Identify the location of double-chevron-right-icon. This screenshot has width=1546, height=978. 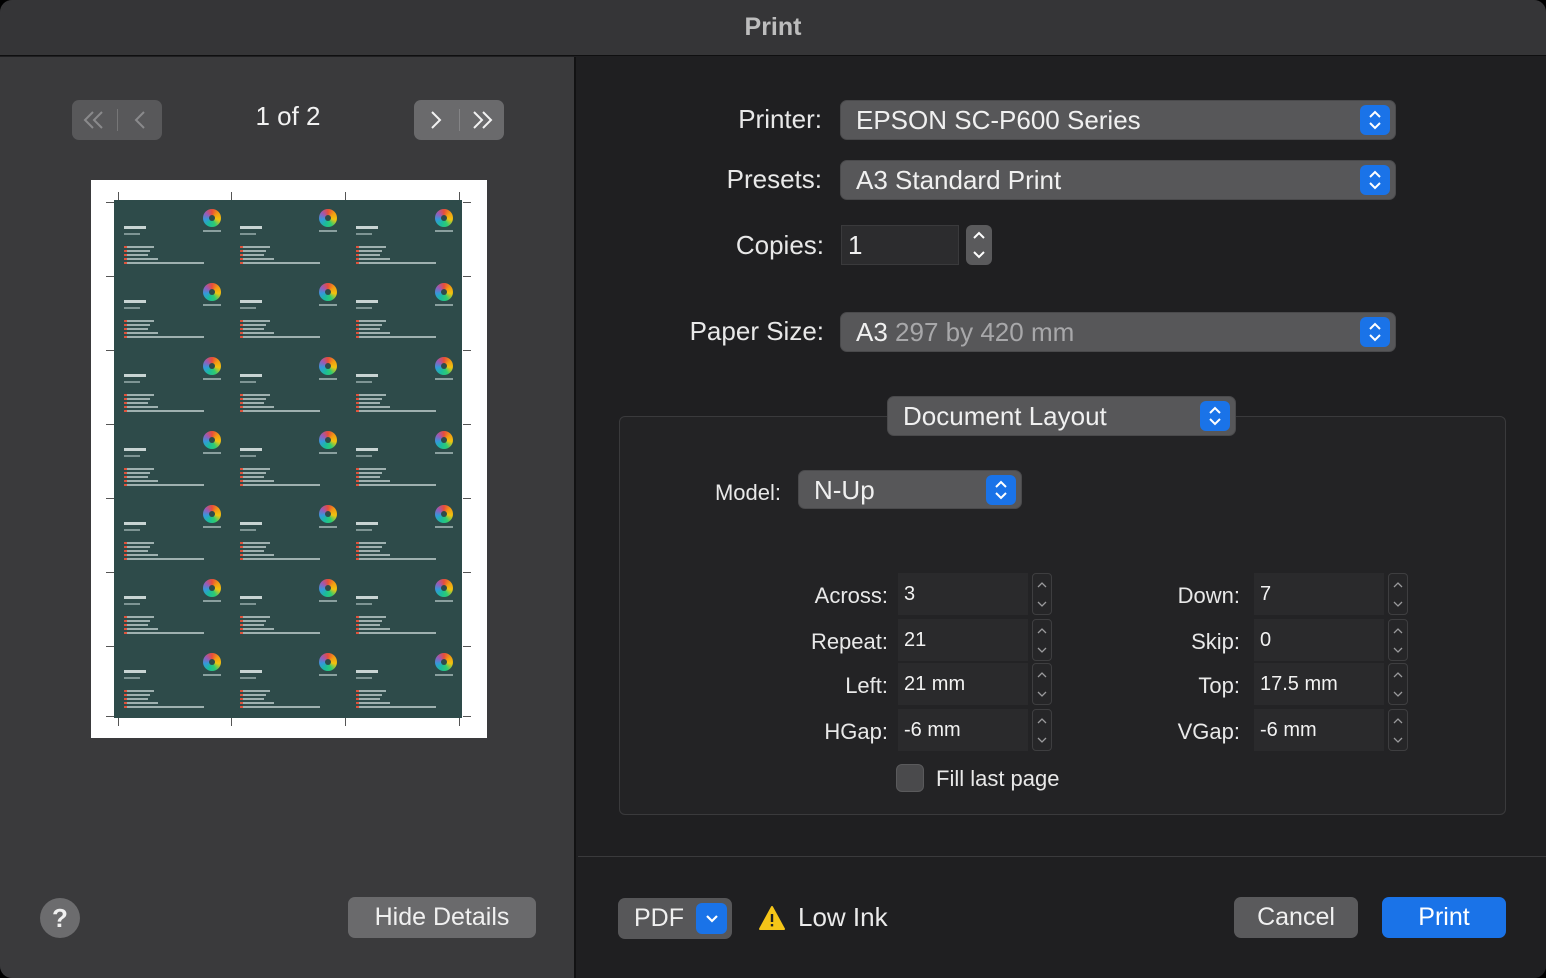
(483, 120).